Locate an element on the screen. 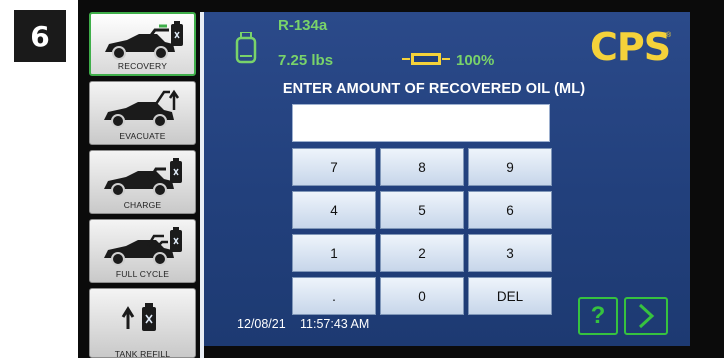  sidebar-item-charge: CHARGE is located at coordinates (142, 182).